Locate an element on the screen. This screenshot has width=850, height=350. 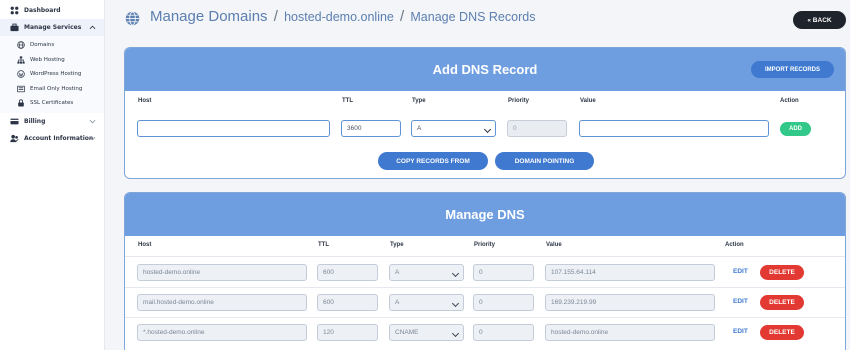
sidebar-item-billing: Billing is located at coordinates (52, 121).